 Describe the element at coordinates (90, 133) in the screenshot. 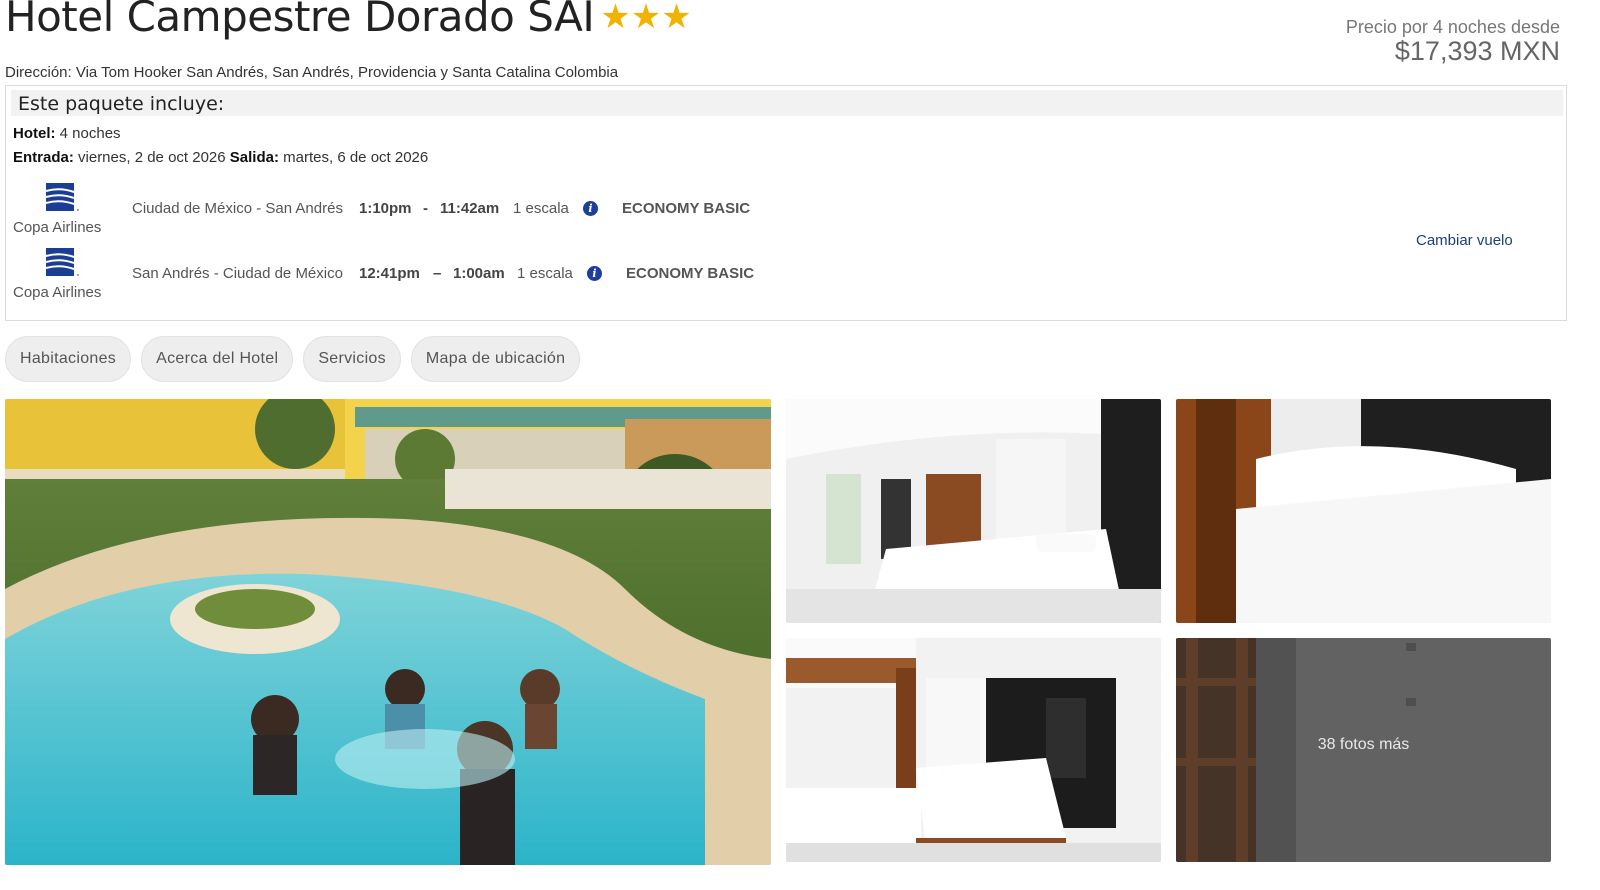

I see `hotel-nights-value: 4 noches` at that location.